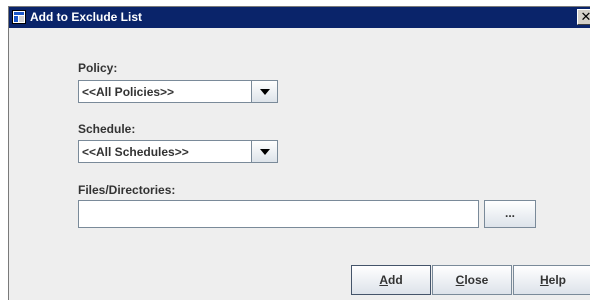 The image size is (590, 300). Describe the element at coordinates (551, 280) in the screenshot. I see `help-button: Help` at that location.